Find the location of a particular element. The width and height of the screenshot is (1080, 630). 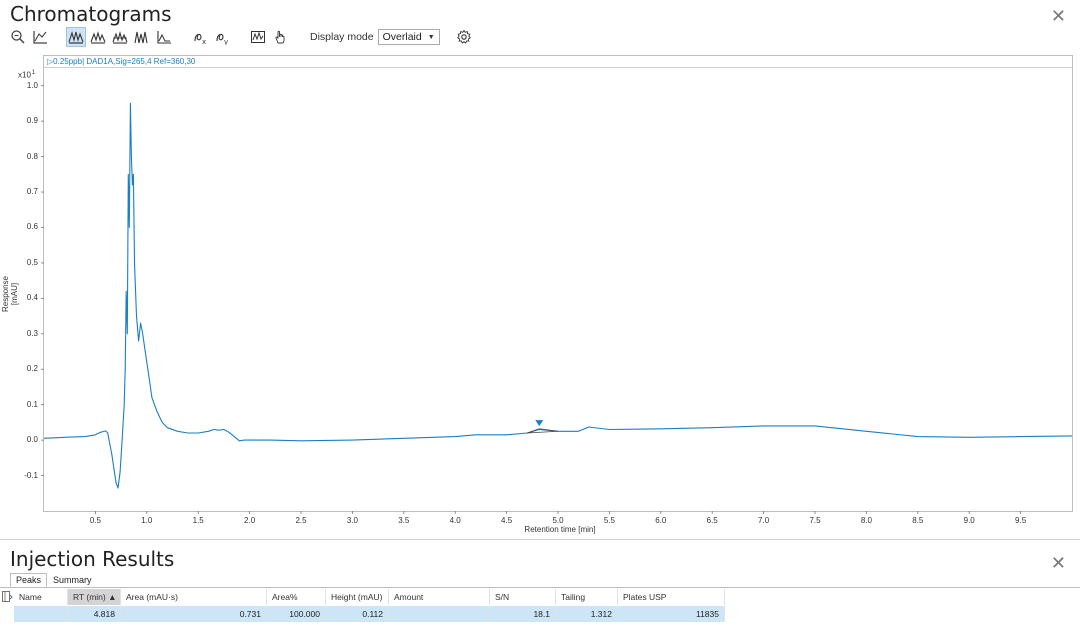

col-height: Height (mAU) is located at coordinates (357, 597).